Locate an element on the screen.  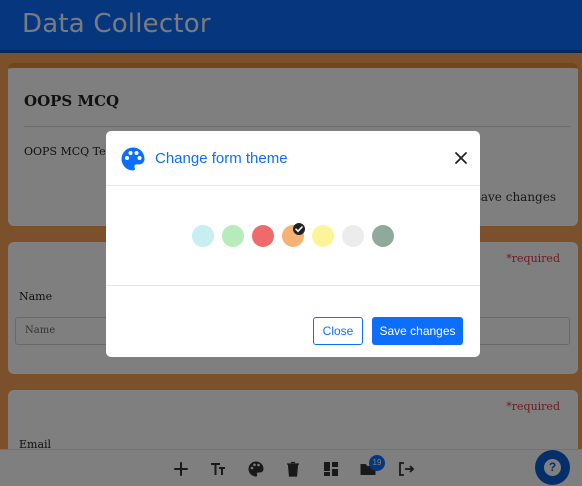
save-changes-button: Save changes is located at coordinates (417, 331).